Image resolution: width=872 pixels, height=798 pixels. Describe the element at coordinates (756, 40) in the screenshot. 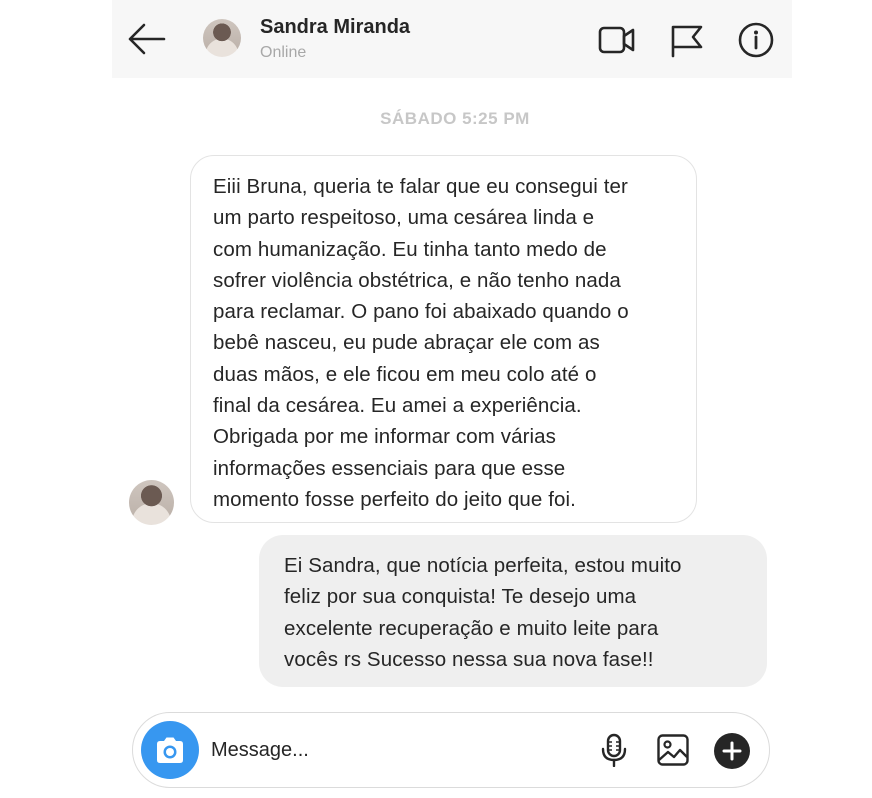

I see `info-icon` at that location.